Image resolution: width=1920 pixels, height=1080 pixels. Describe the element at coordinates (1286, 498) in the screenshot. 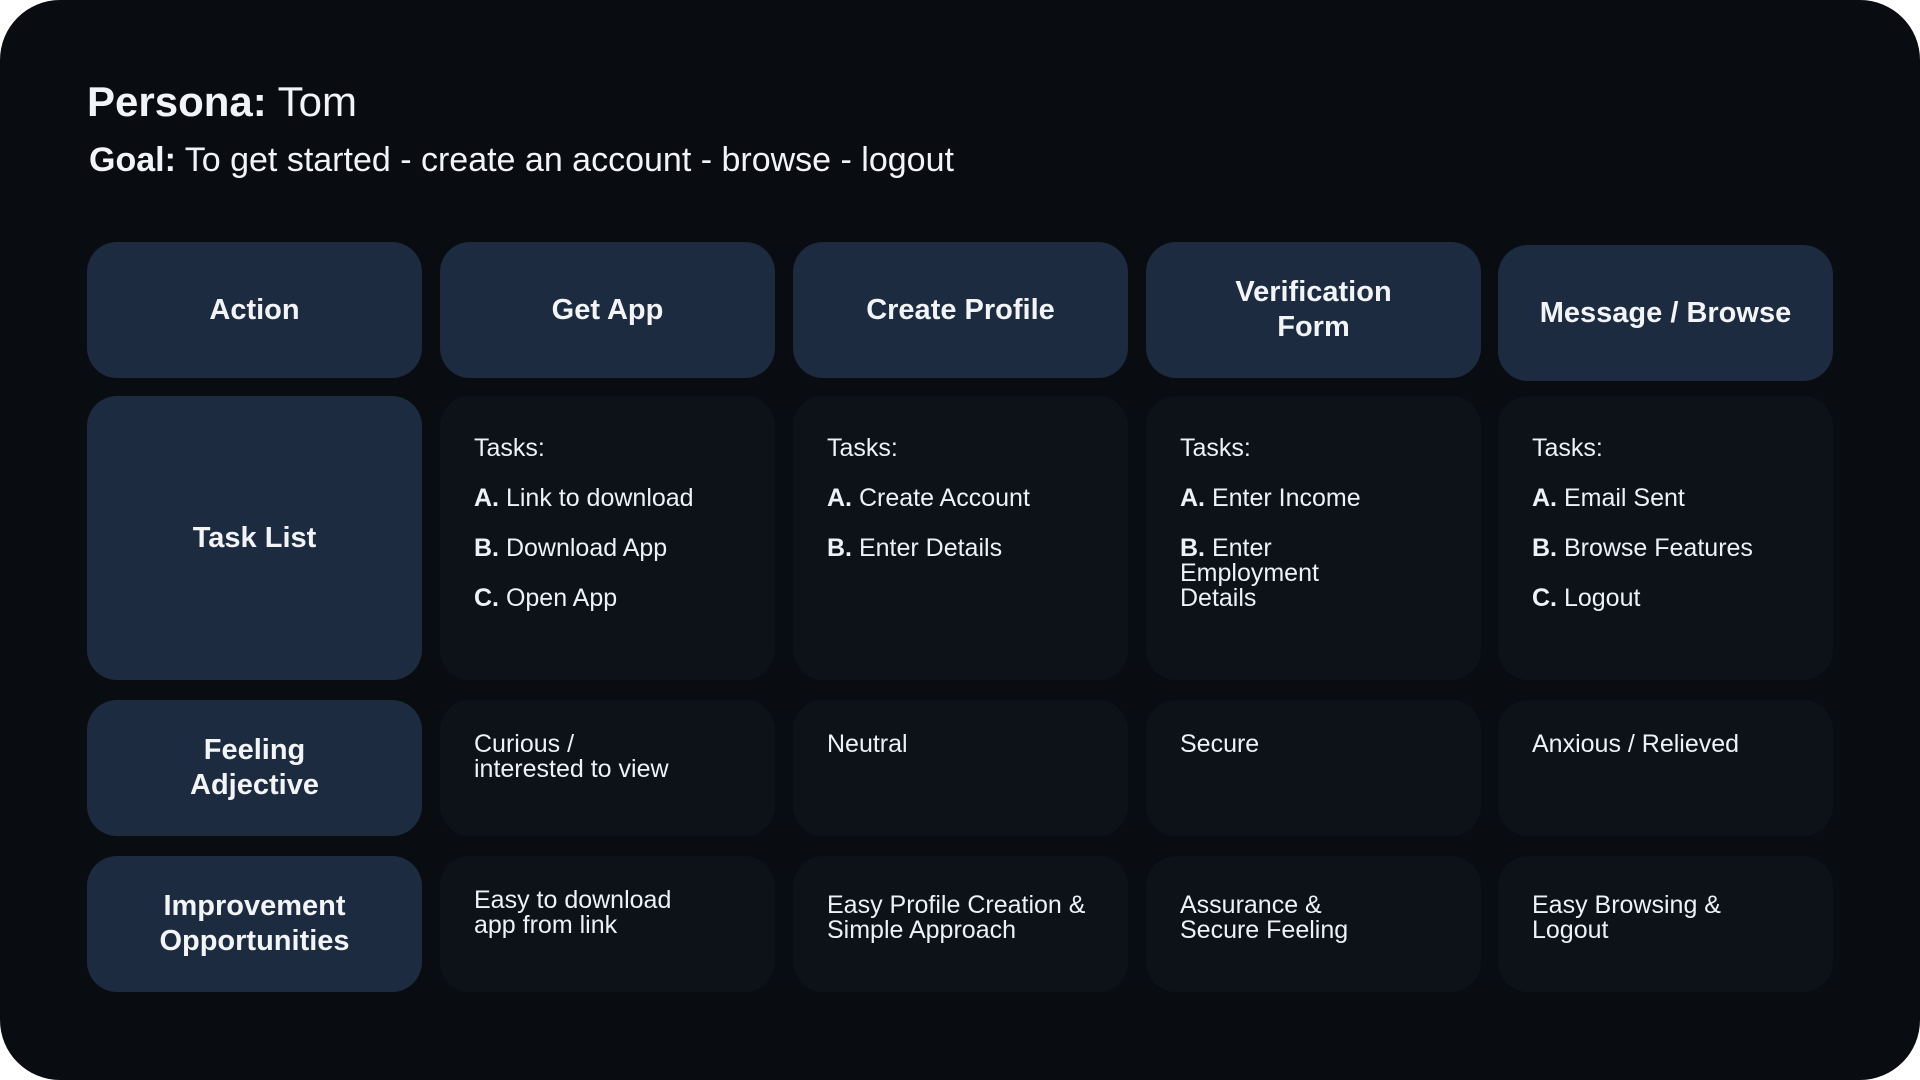

I see `task-text: Enter Income` at that location.